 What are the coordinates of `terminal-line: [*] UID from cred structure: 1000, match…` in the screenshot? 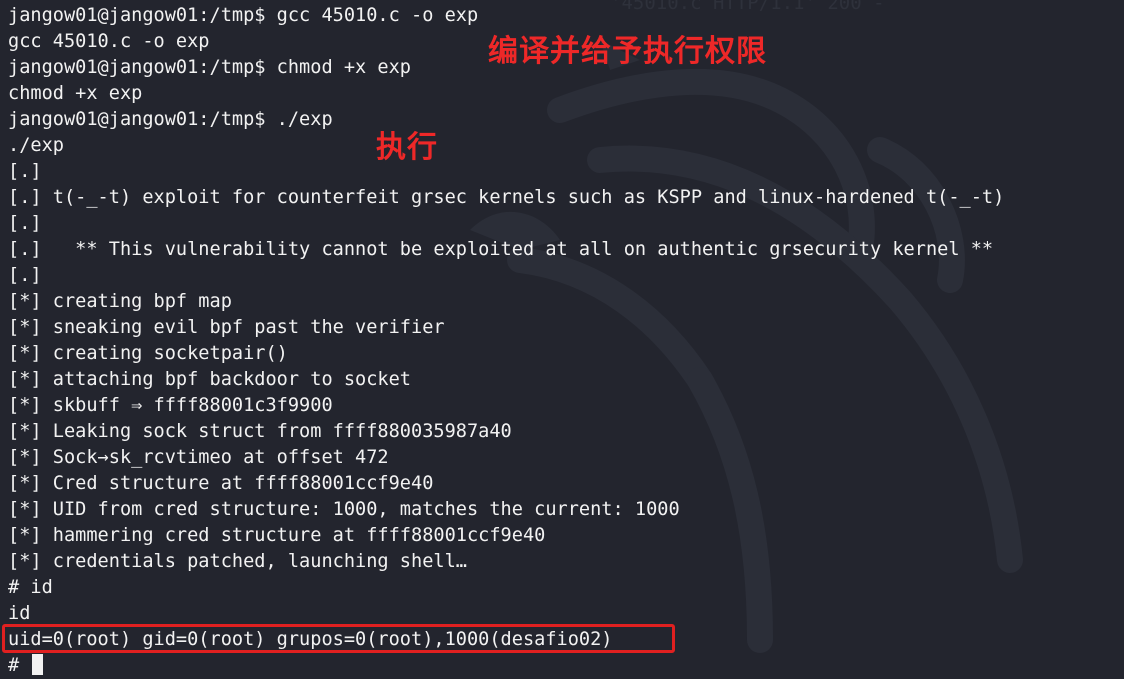 It's located at (344, 509).